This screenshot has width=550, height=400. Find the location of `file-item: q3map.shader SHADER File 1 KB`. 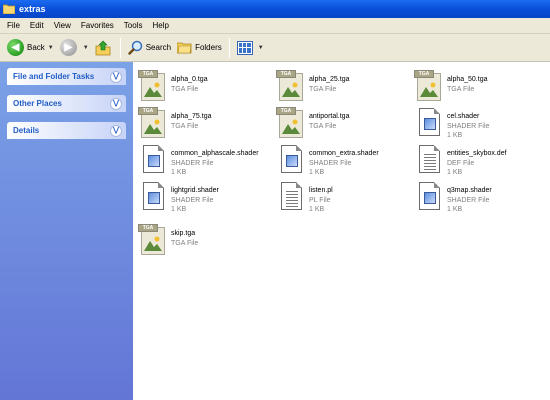

file-item: q3map.shader SHADER File 1 KB is located at coordinates (481, 201).